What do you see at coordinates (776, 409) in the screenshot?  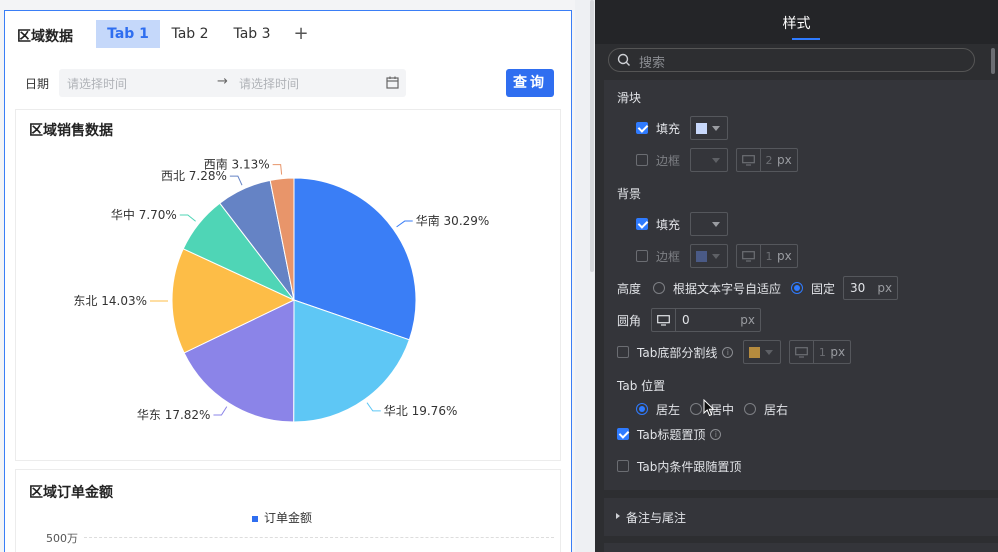 I see `position-right-label: 居右` at bounding box center [776, 409].